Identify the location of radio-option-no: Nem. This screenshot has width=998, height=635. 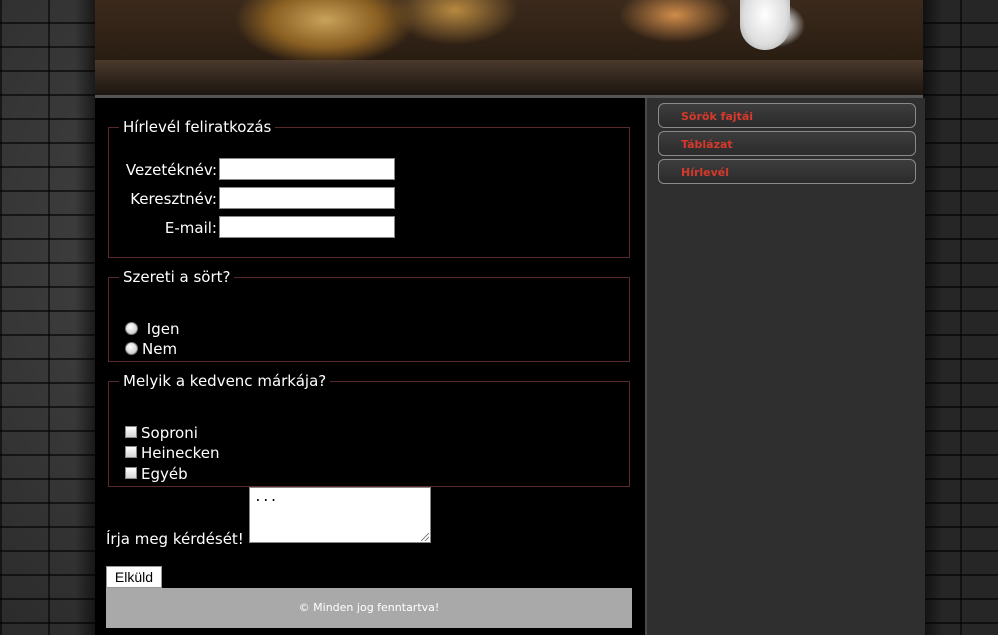
(151, 350).